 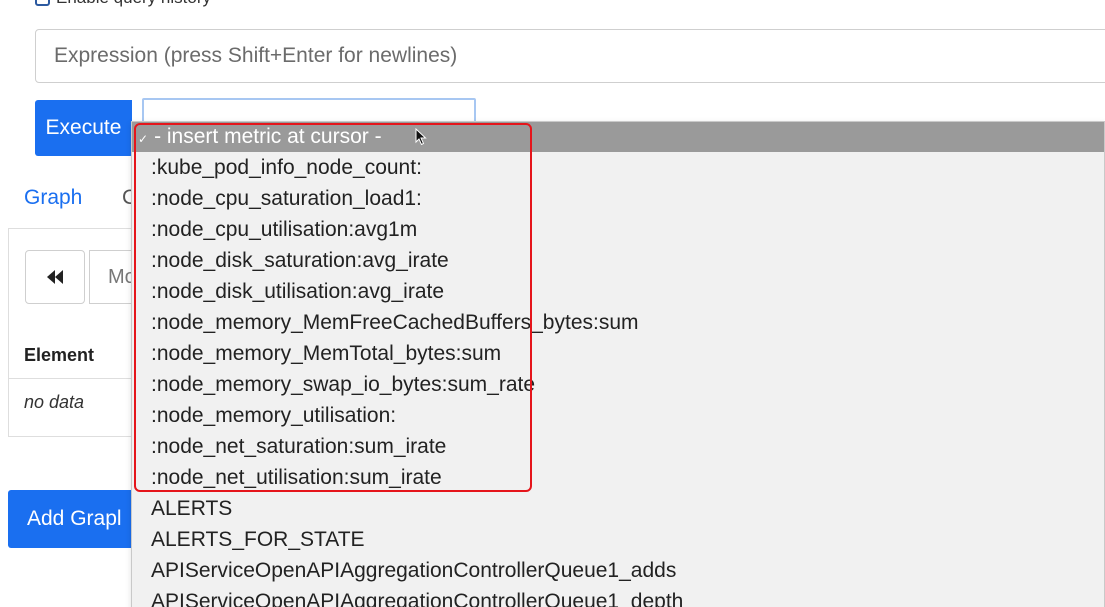 I want to click on dropdown-option: :node_cpu_utilisation:avg1m, so click(x=618, y=229).